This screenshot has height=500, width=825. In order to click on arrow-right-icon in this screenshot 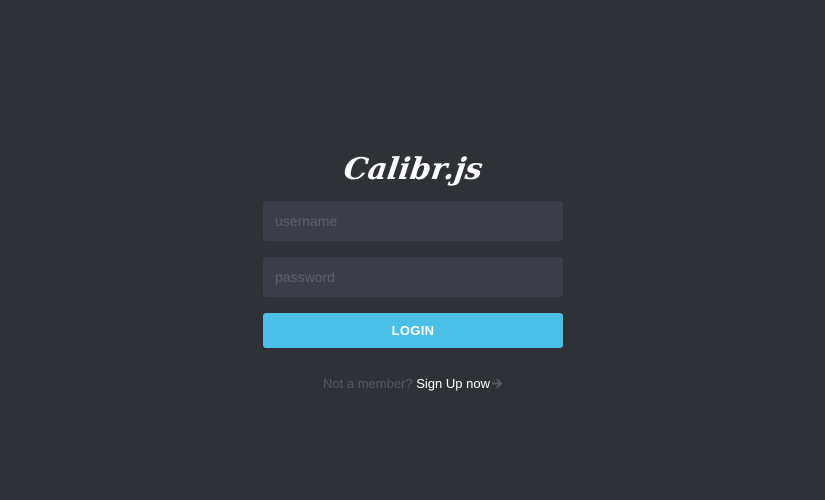, I will do `click(497, 385)`.